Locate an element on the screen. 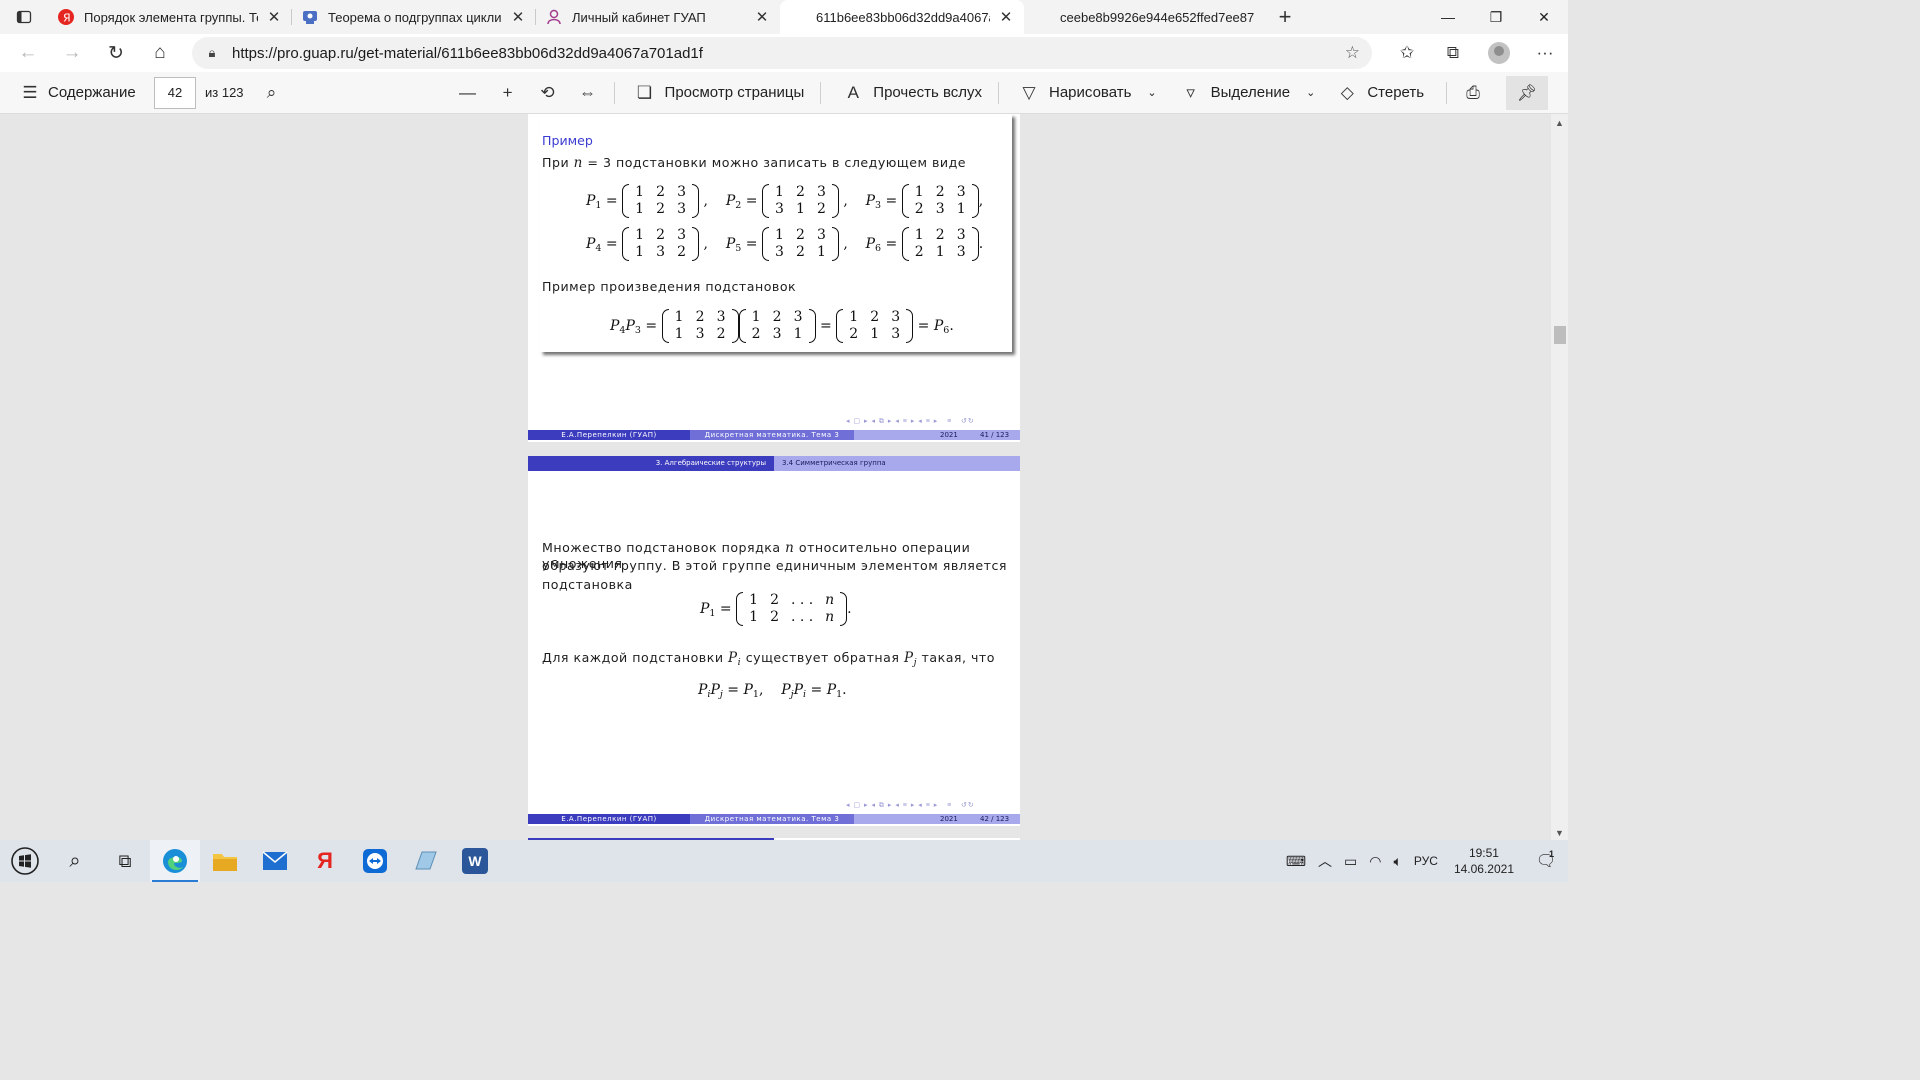  lock-icon: 🔒︎ is located at coordinates (212, 52).